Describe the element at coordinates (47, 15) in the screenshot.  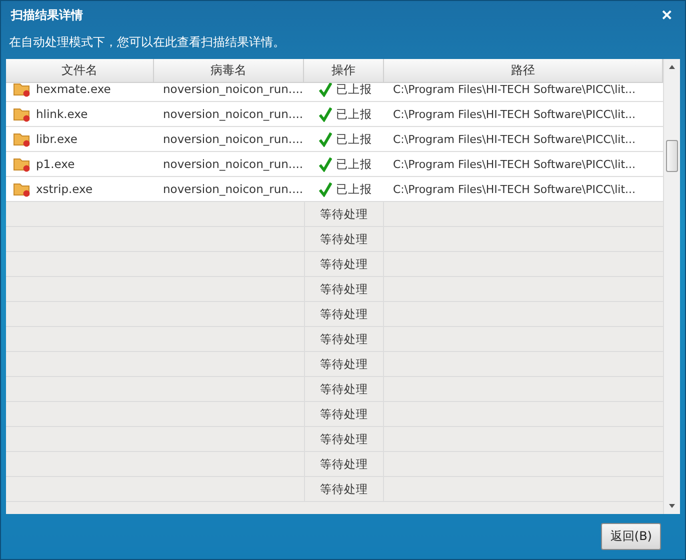
I see `window-title: 扫描结果详情` at that location.